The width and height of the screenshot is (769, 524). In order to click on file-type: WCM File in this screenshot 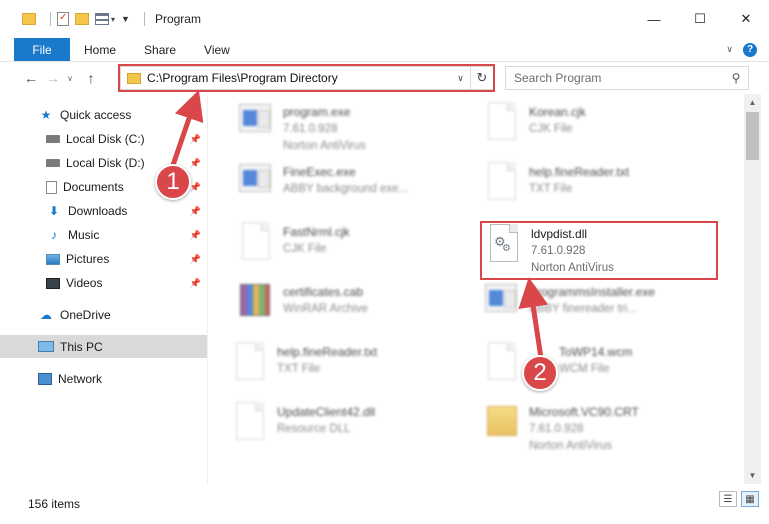, I will do `click(584, 369)`.